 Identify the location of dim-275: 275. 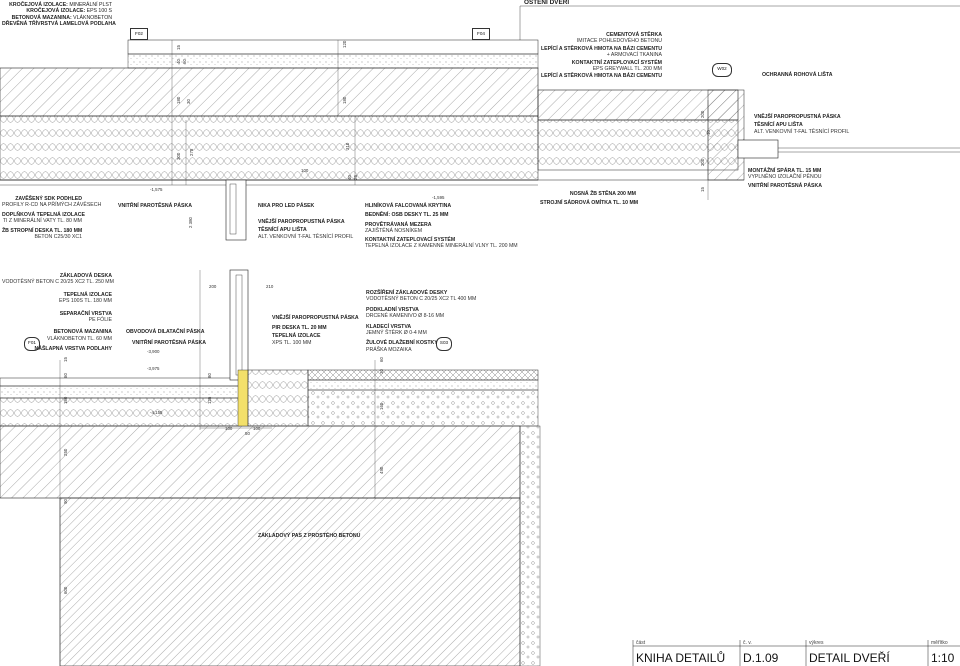
(191, 152).